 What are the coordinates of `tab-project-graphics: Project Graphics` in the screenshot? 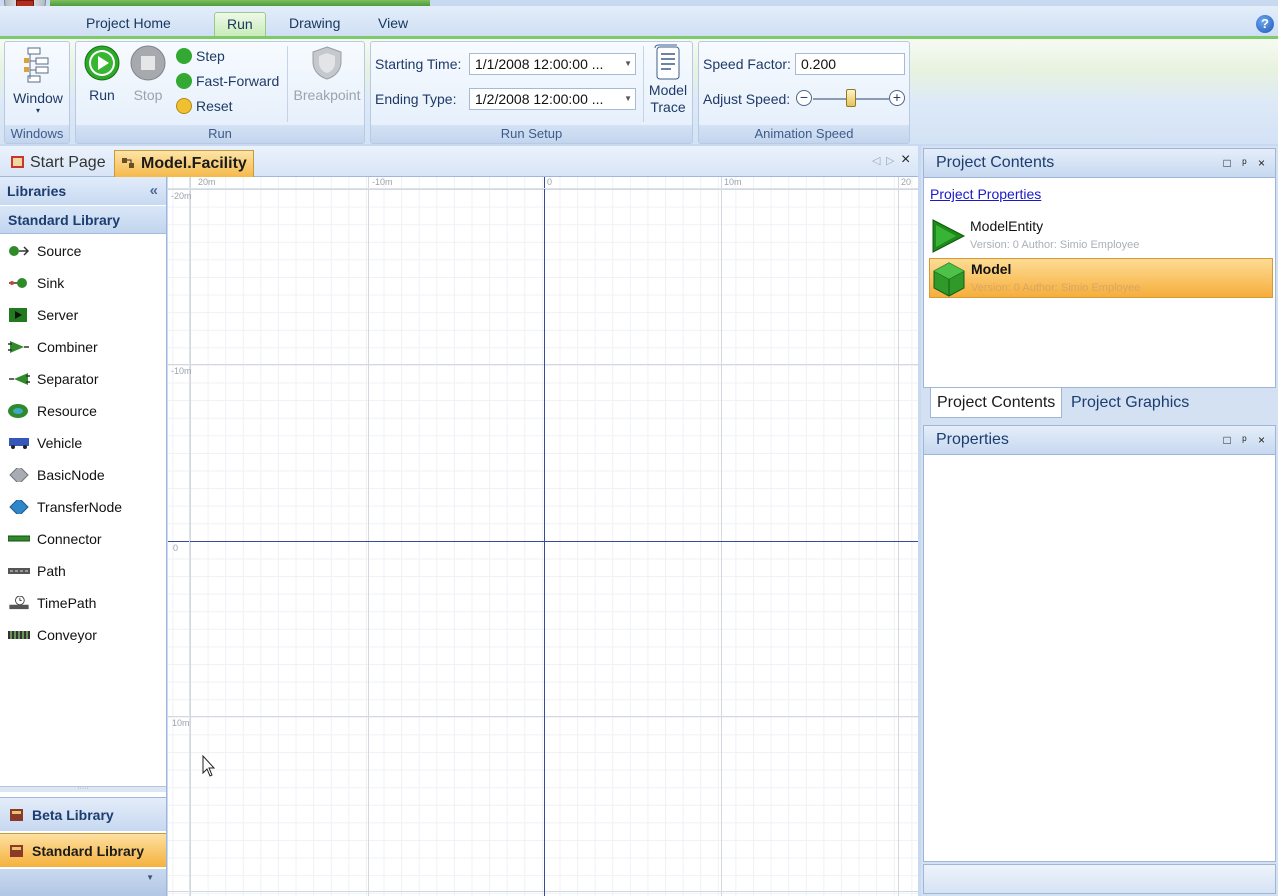 It's located at (1130, 403).